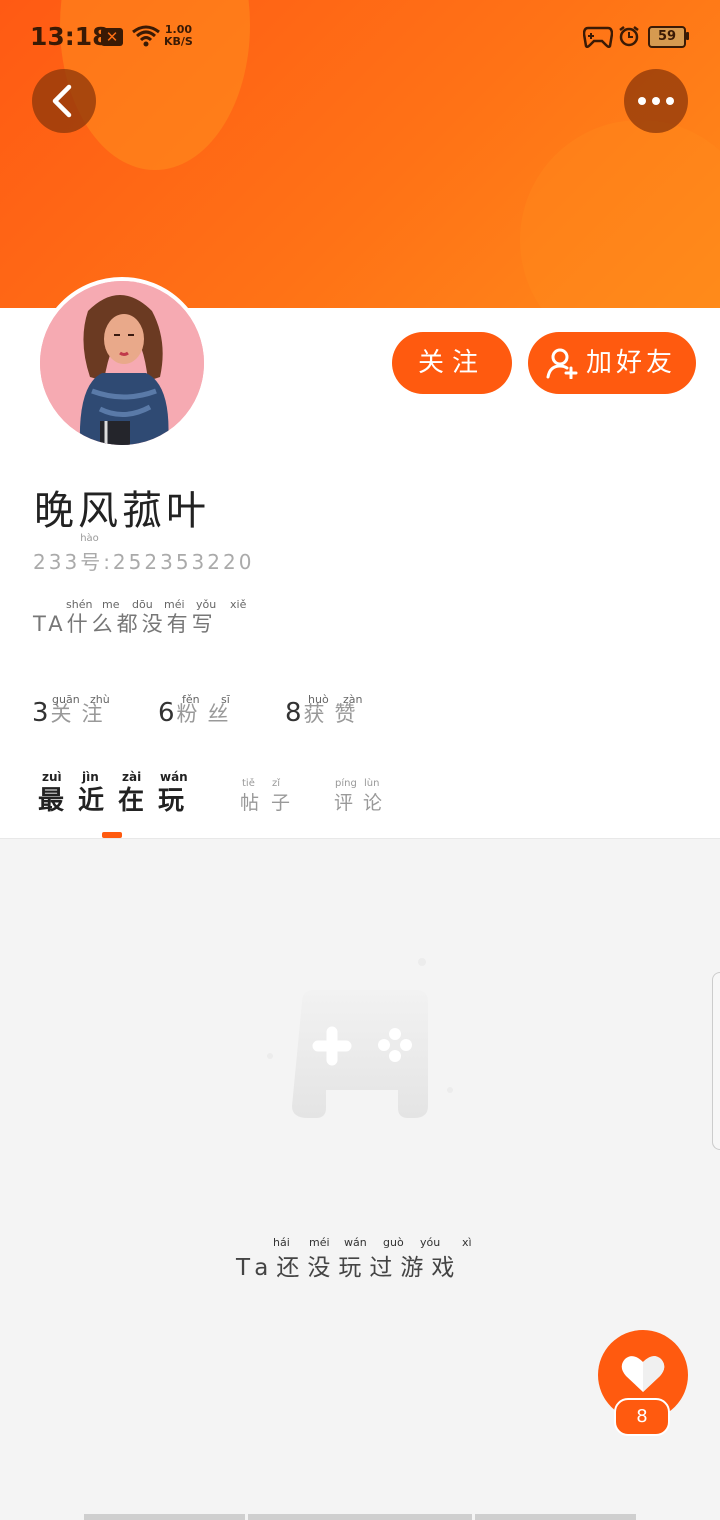 The height and width of the screenshot is (1520, 720). I want to click on notification-x-icon: ✕, so click(112, 37).